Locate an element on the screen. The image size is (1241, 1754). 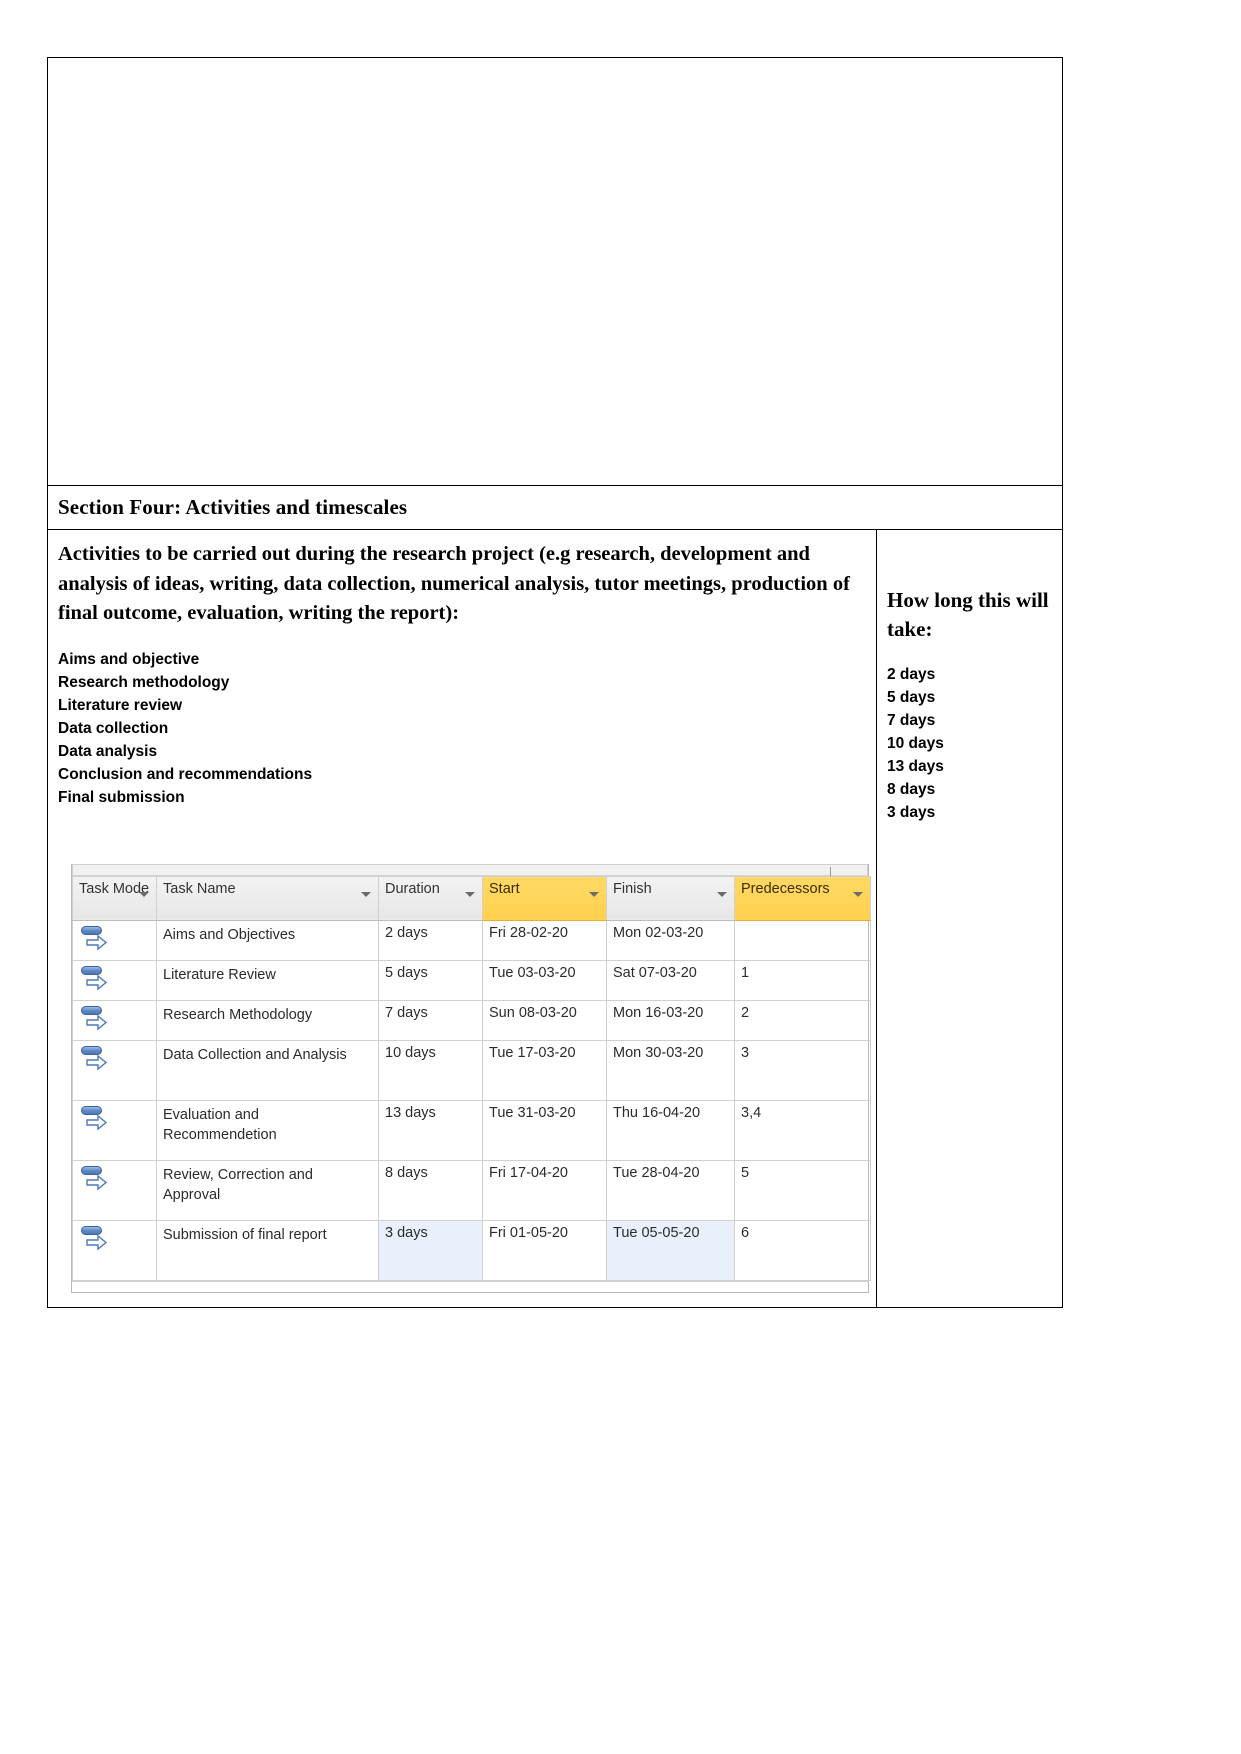
column-header-duration: Duration is located at coordinates (430, 898).